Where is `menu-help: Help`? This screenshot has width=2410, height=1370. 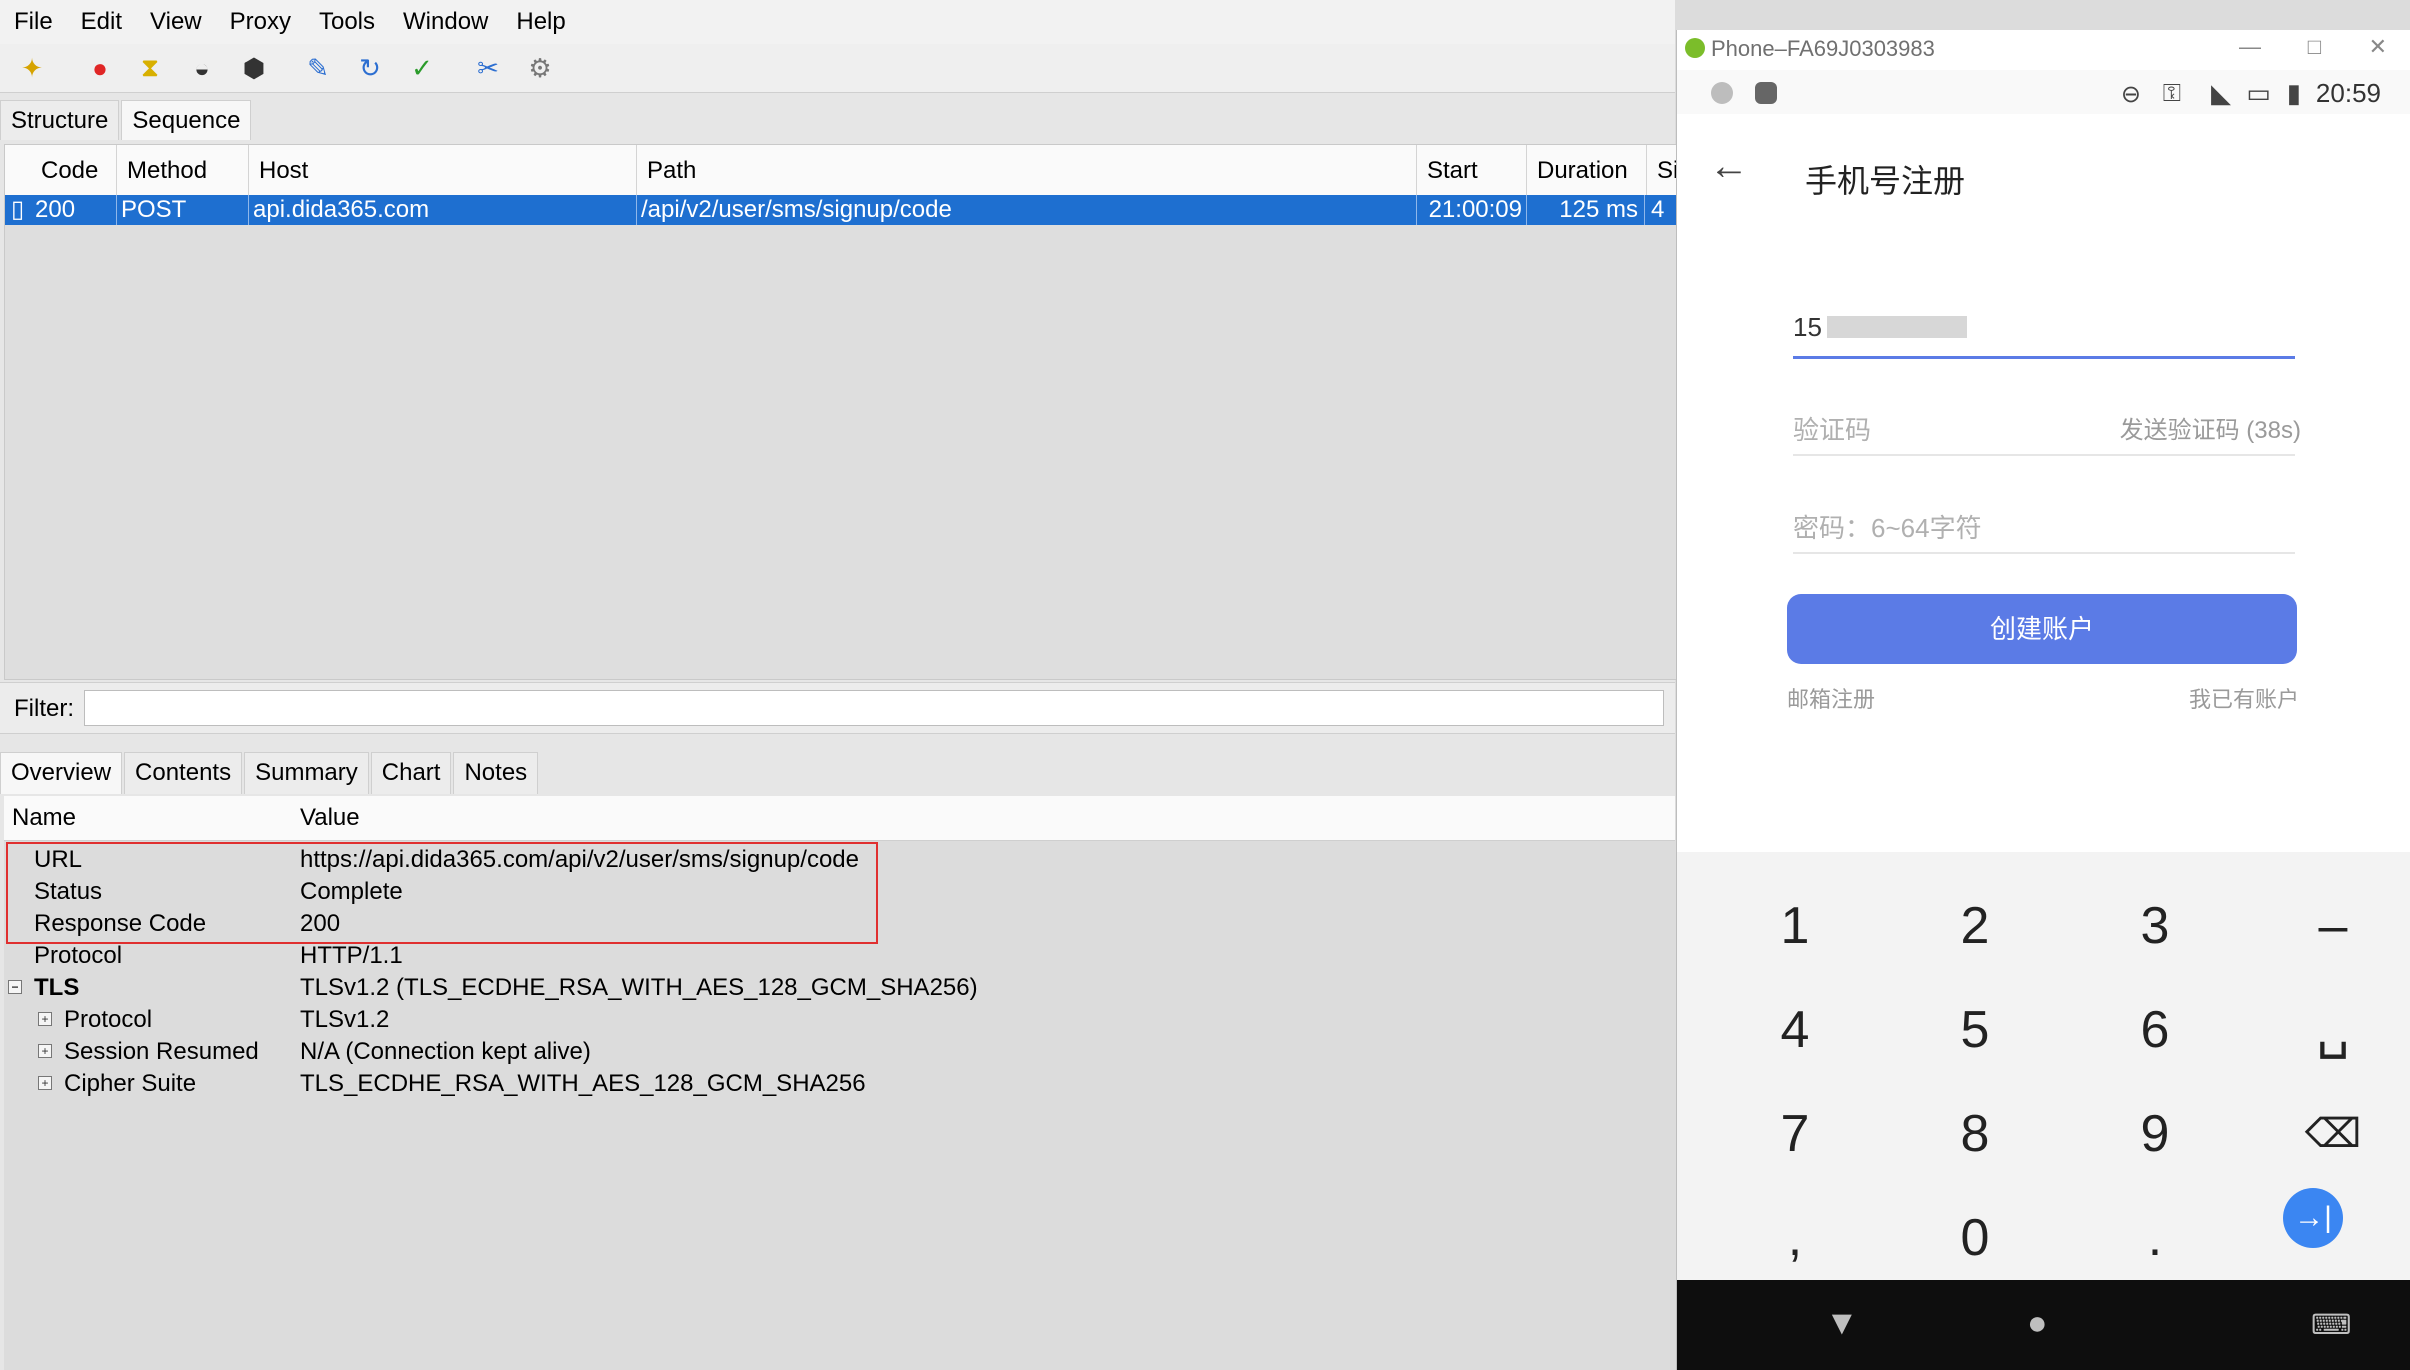
menu-help: Help is located at coordinates (540, 22).